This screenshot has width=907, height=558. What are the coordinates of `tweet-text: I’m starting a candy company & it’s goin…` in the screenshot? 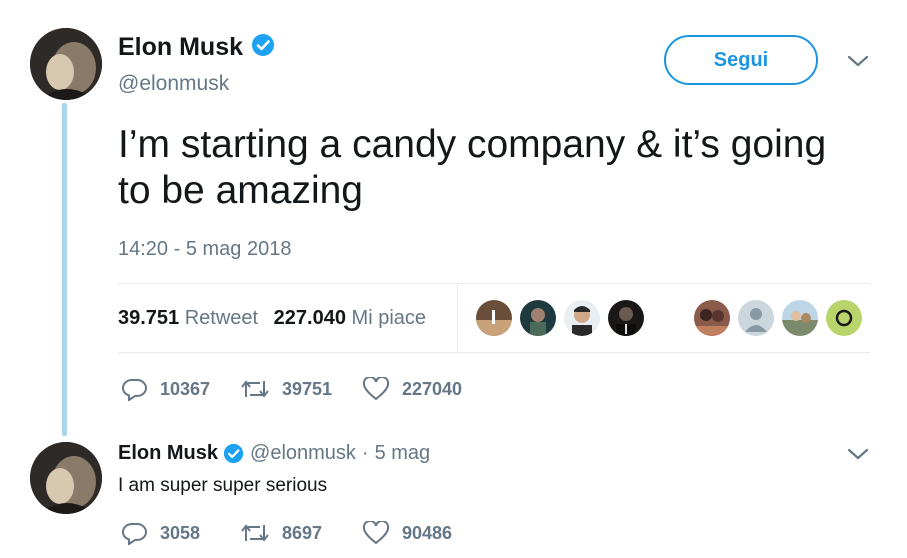 It's located at (472, 167).